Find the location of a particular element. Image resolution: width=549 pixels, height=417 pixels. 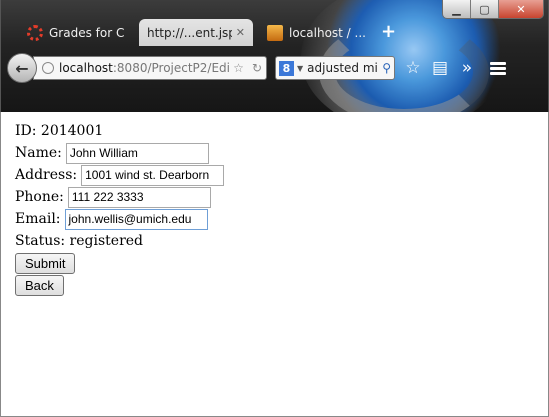

name-row: Name: John William is located at coordinates (281, 153).